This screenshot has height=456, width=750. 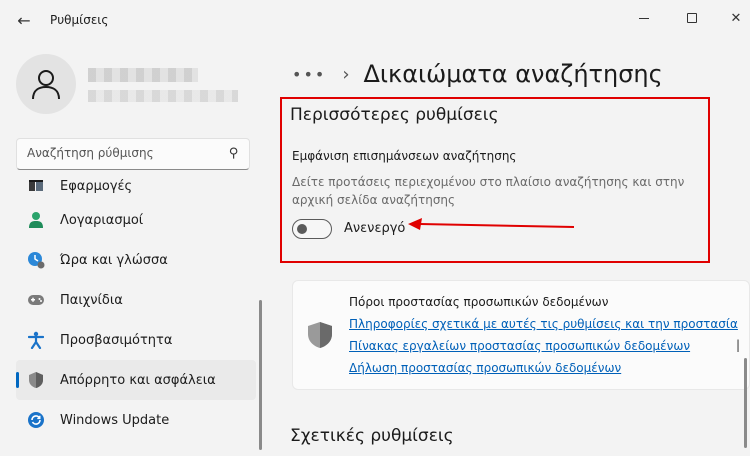 What do you see at coordinates (479, 302) in the screenshot?
I see `card-heading: Πόροι προστασίας προσωπικών δεδομένων` at bounding box center [479, 302].